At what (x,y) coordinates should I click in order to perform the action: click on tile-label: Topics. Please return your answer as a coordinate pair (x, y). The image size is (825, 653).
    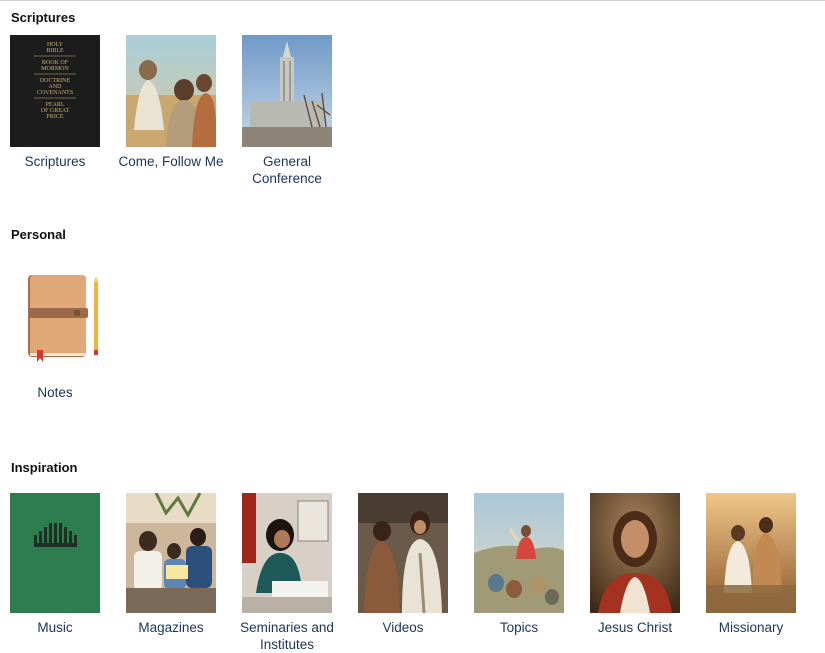
    Looking at the image, I should click on (519, 627).